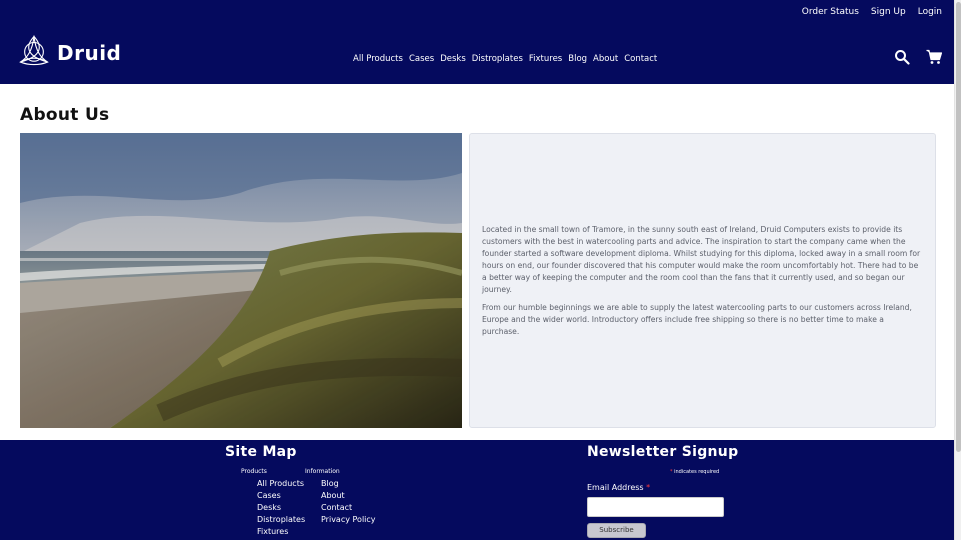 The image size is (961, 540). Describe the element at coordinates (281, 532) in the screenshot. I see `footer-link-fixtures: Fixtures` at that location.